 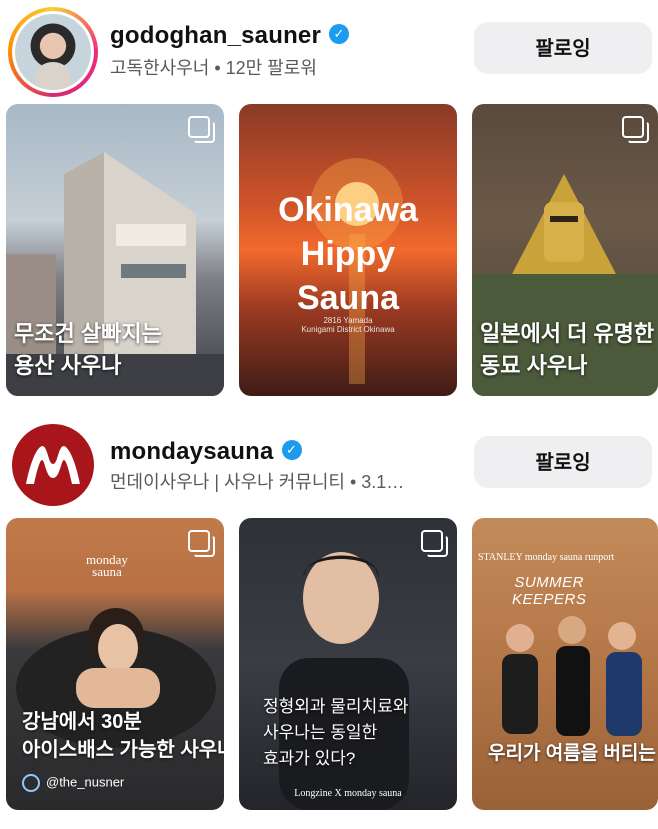 I want to click on post-footer-brands: Longzine X monday sauna, so click(x=348, y=793).